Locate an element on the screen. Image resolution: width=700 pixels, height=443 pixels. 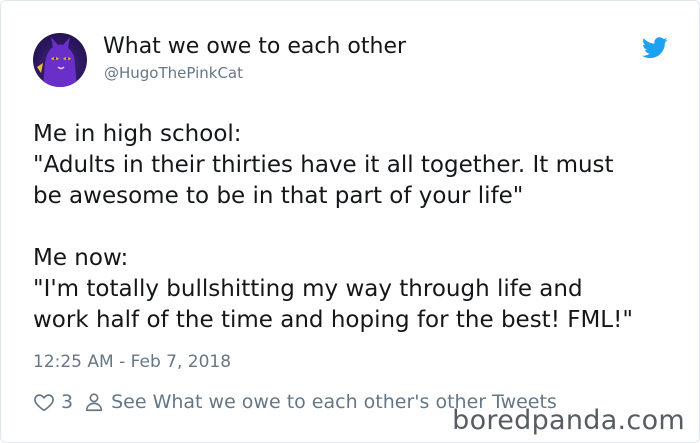
tweet-line: Me now: is located at coordinates (81, 258).